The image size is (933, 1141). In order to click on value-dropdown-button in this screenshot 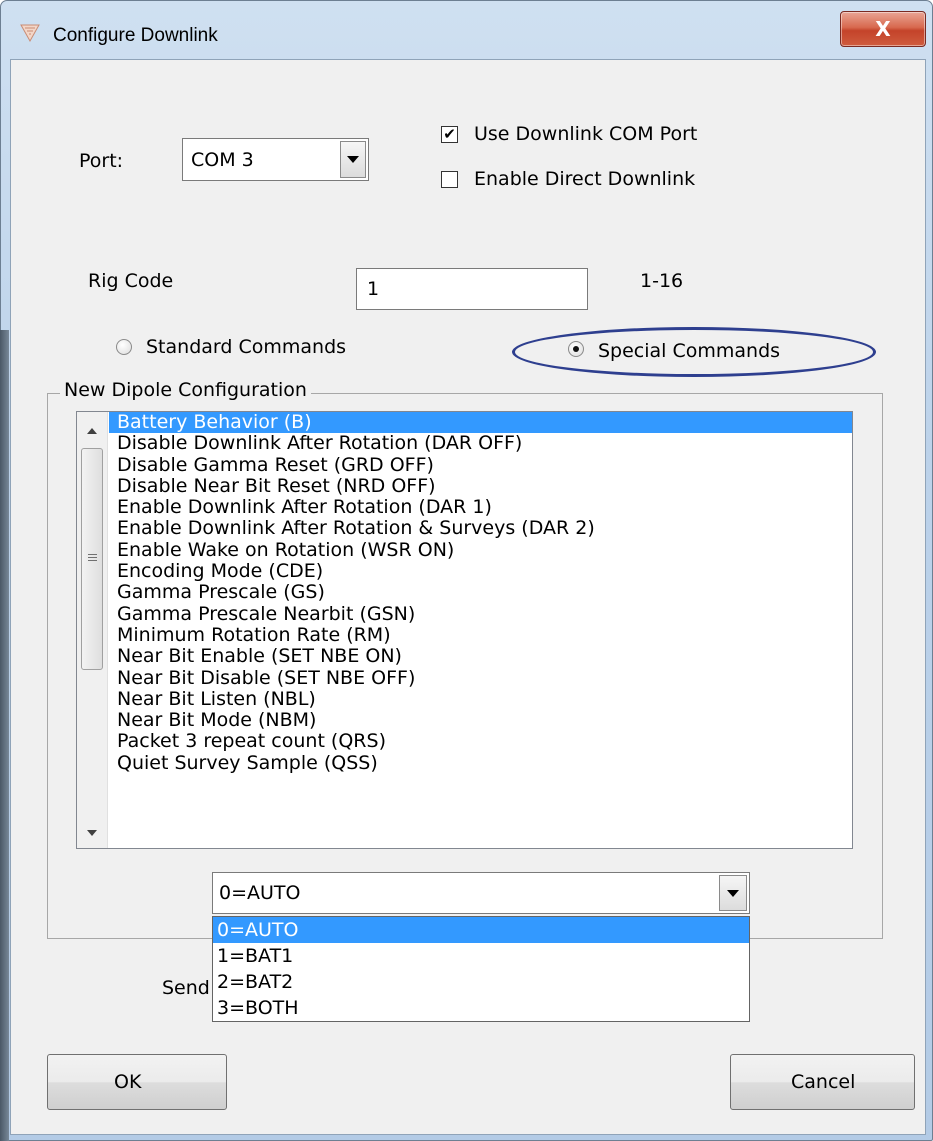, I will do `click(733, 893)`.